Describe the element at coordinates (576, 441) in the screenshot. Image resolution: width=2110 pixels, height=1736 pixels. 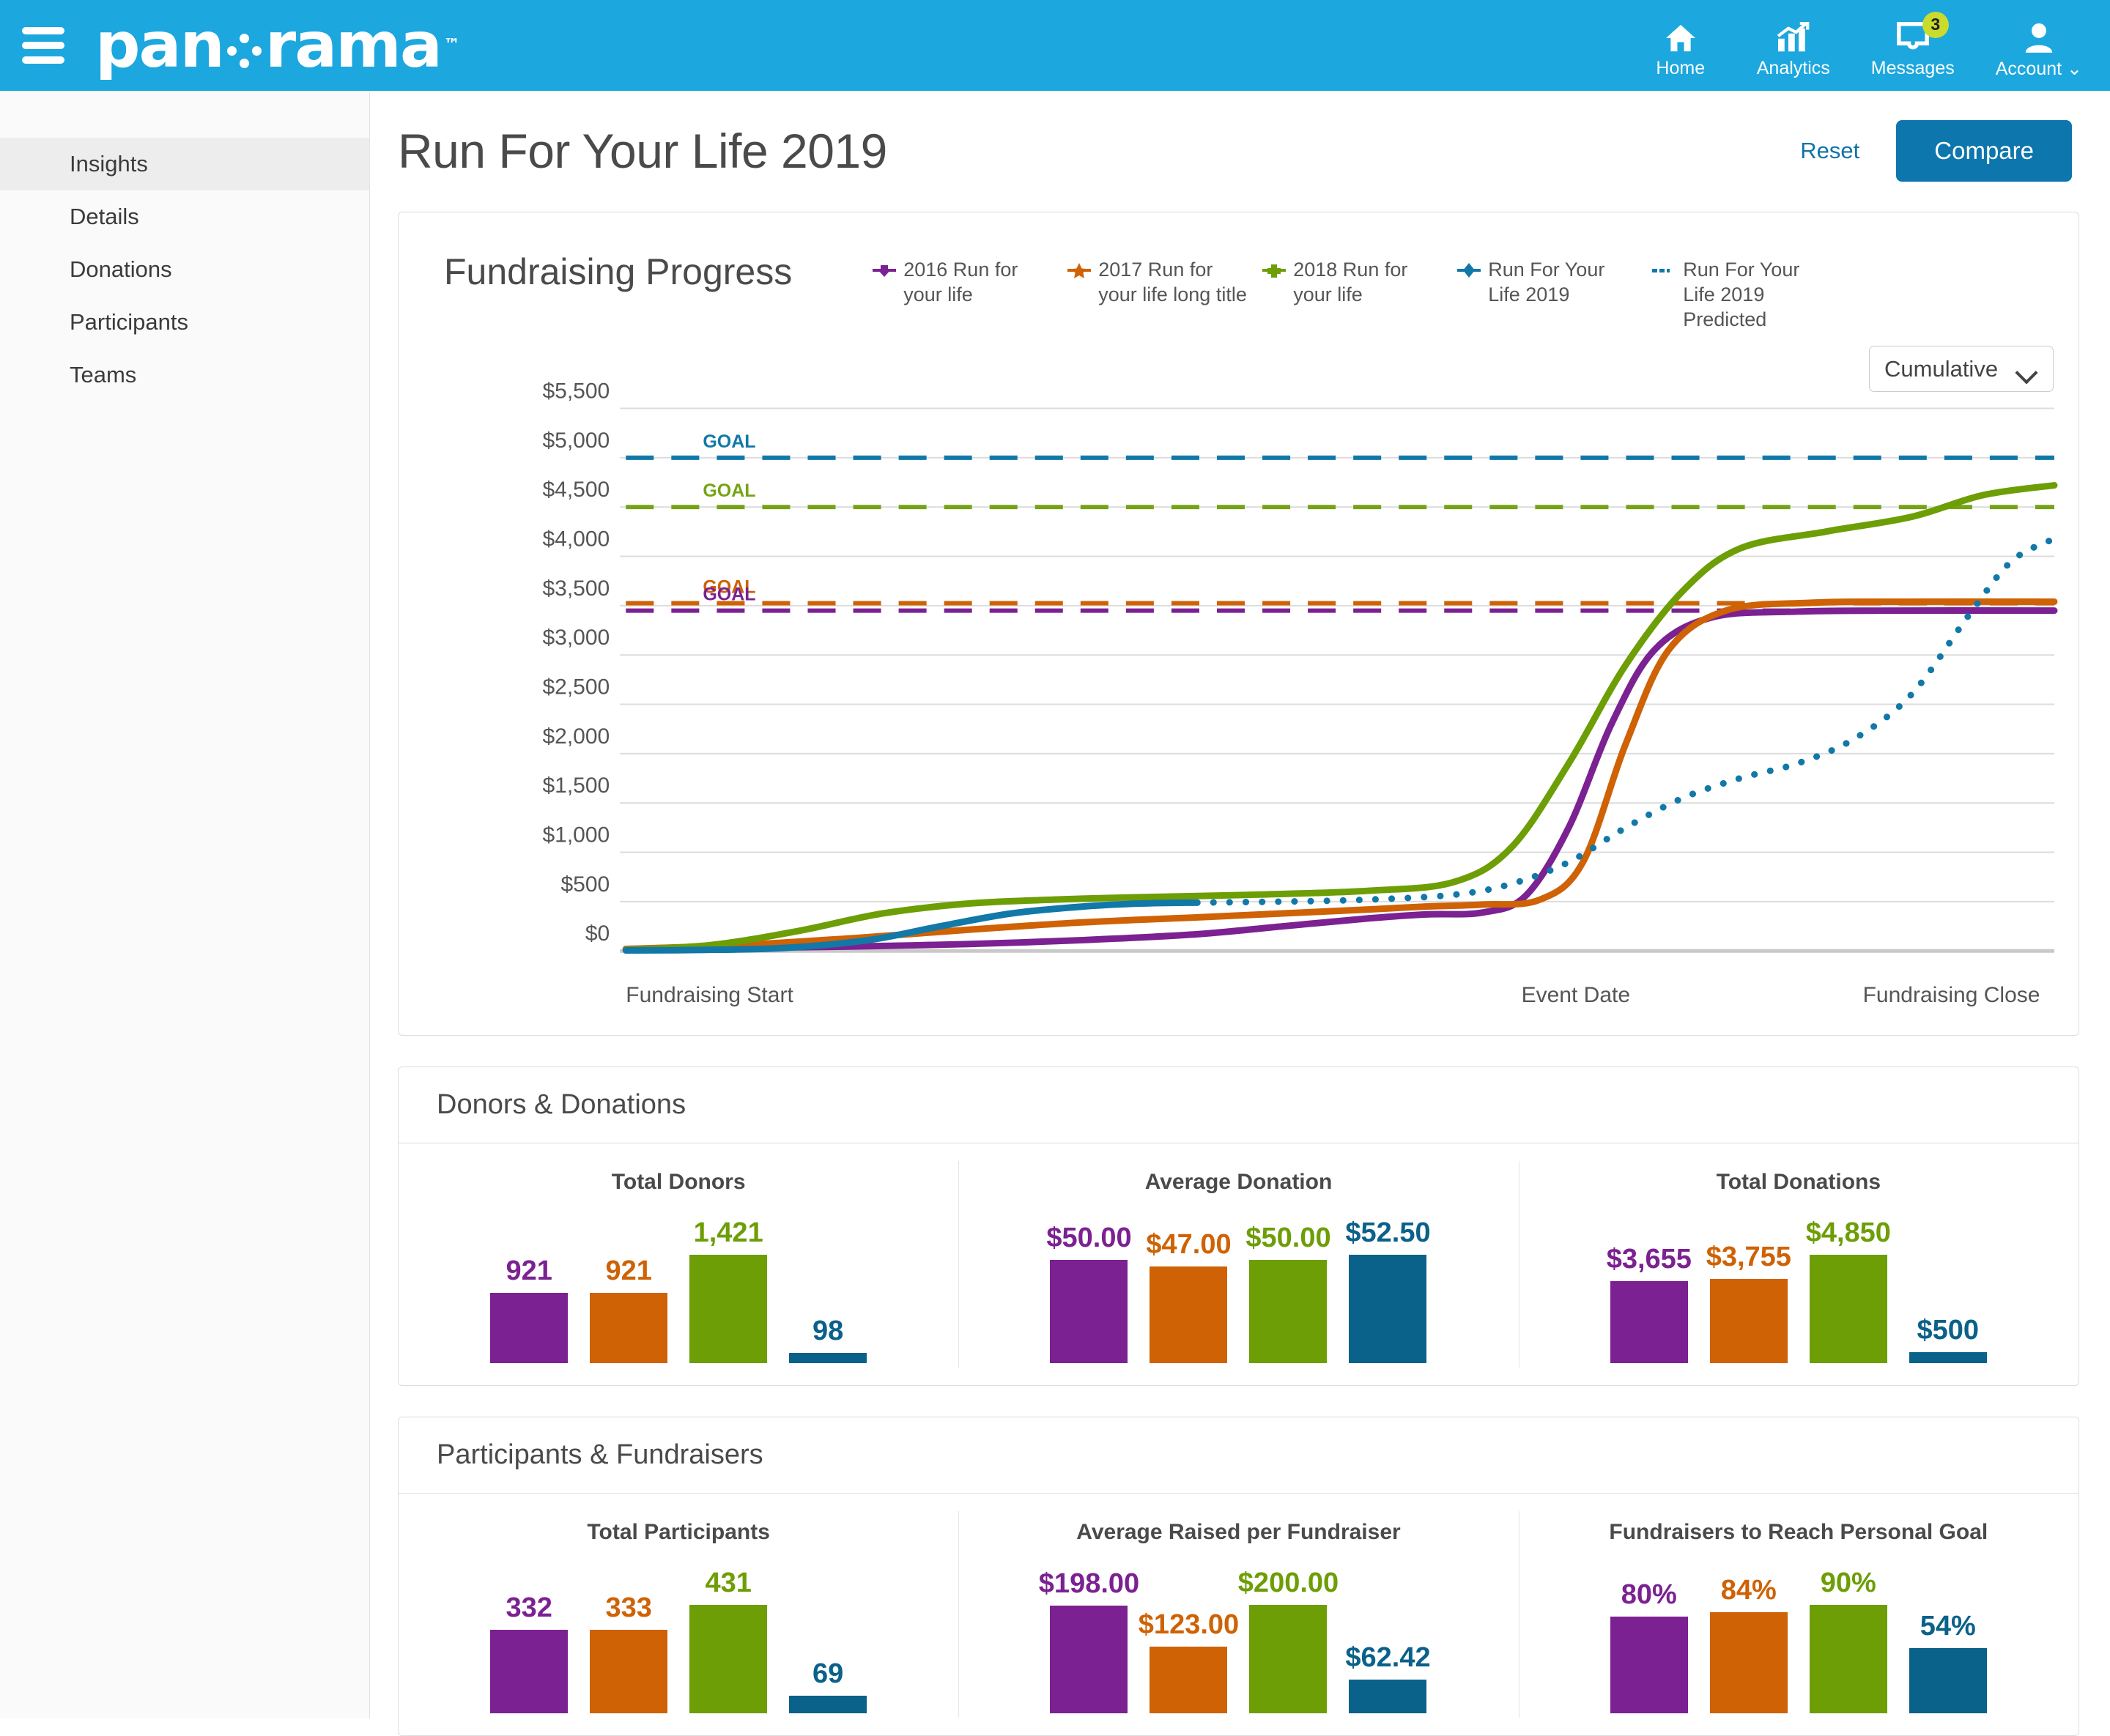
I see `y-axis-tick-label: $5,000` at that location.